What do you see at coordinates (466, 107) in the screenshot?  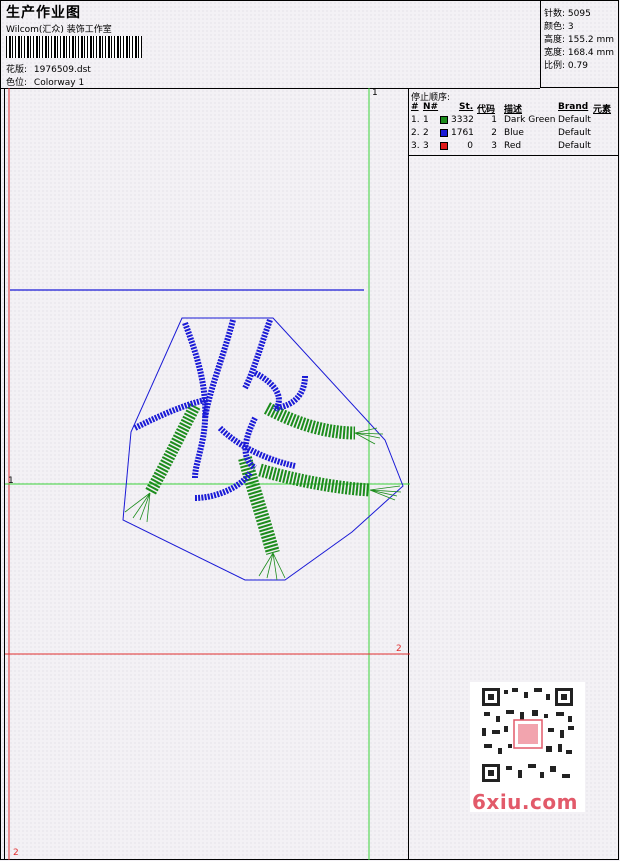 I see `header-stitches: St.` at bounding box center [466, 107].